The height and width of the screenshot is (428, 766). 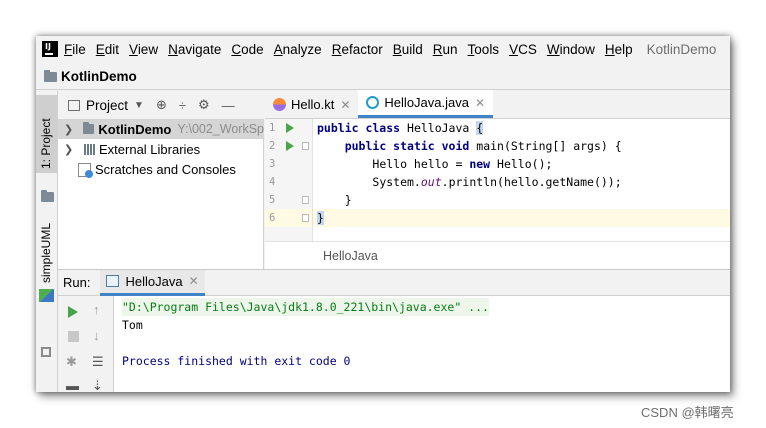 I want to click on structure-icon, so click(x=46, y=352).